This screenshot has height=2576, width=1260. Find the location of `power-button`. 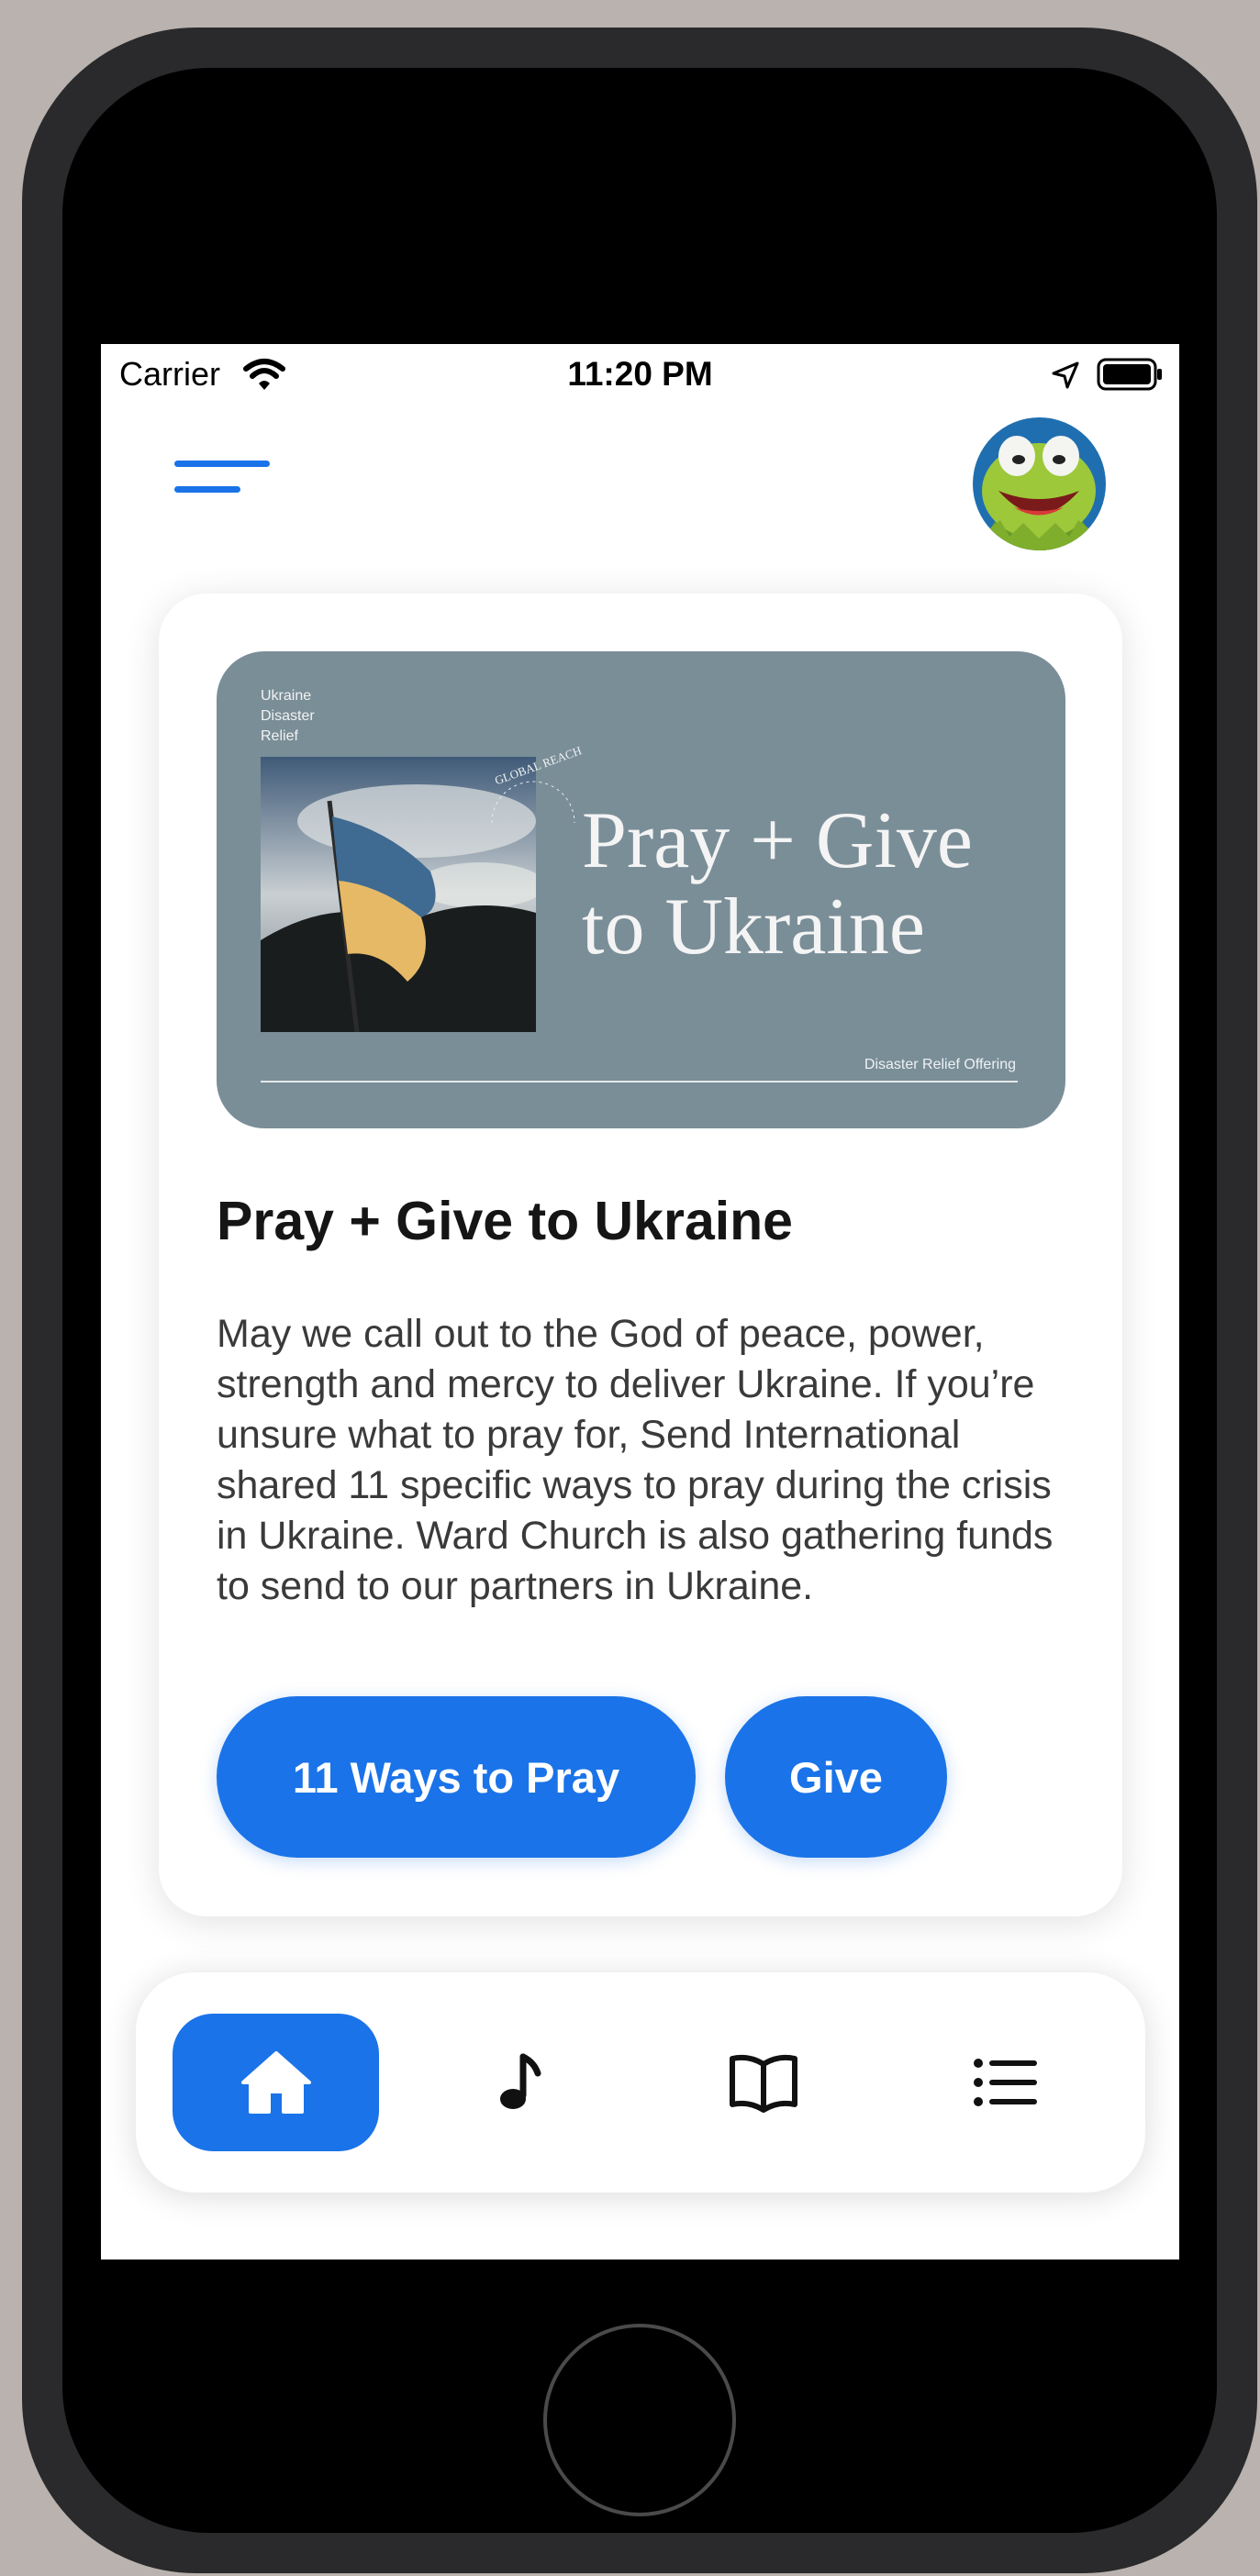

power-button is located at coordinates (1250, 674).